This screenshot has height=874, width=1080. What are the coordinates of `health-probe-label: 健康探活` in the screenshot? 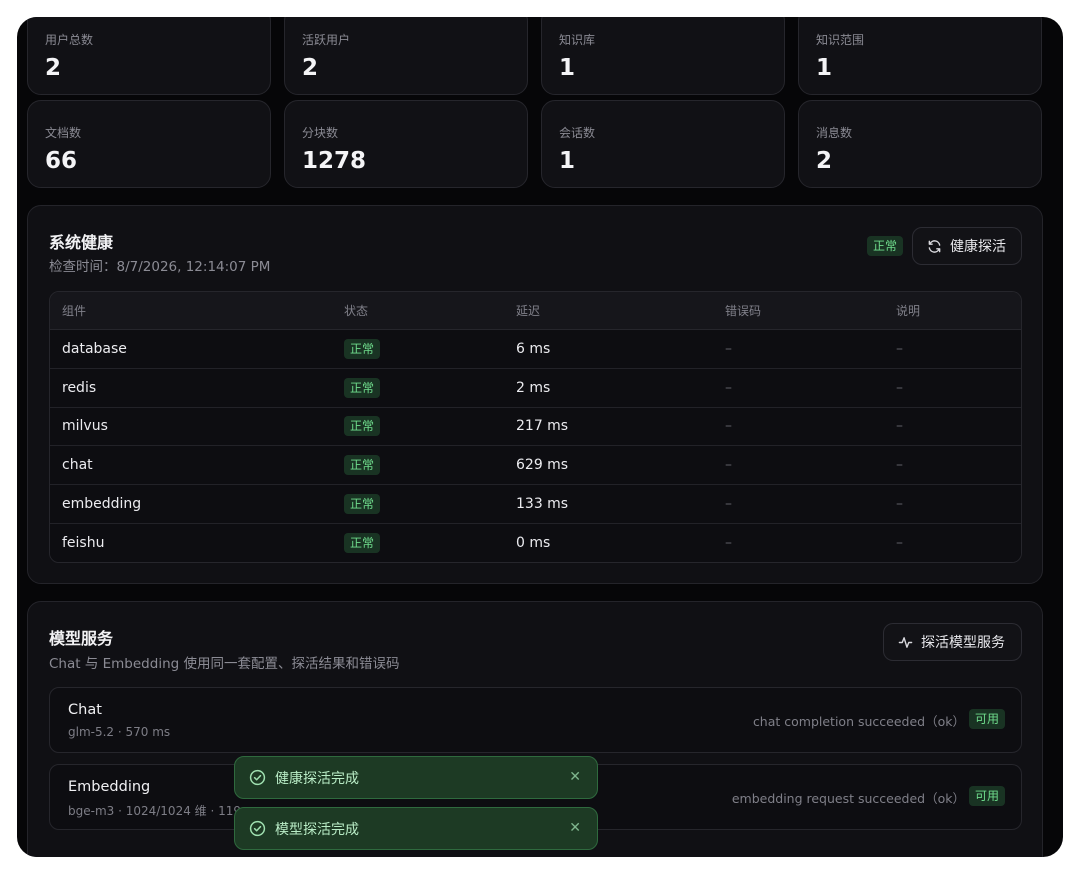 It's located at (978, 247).